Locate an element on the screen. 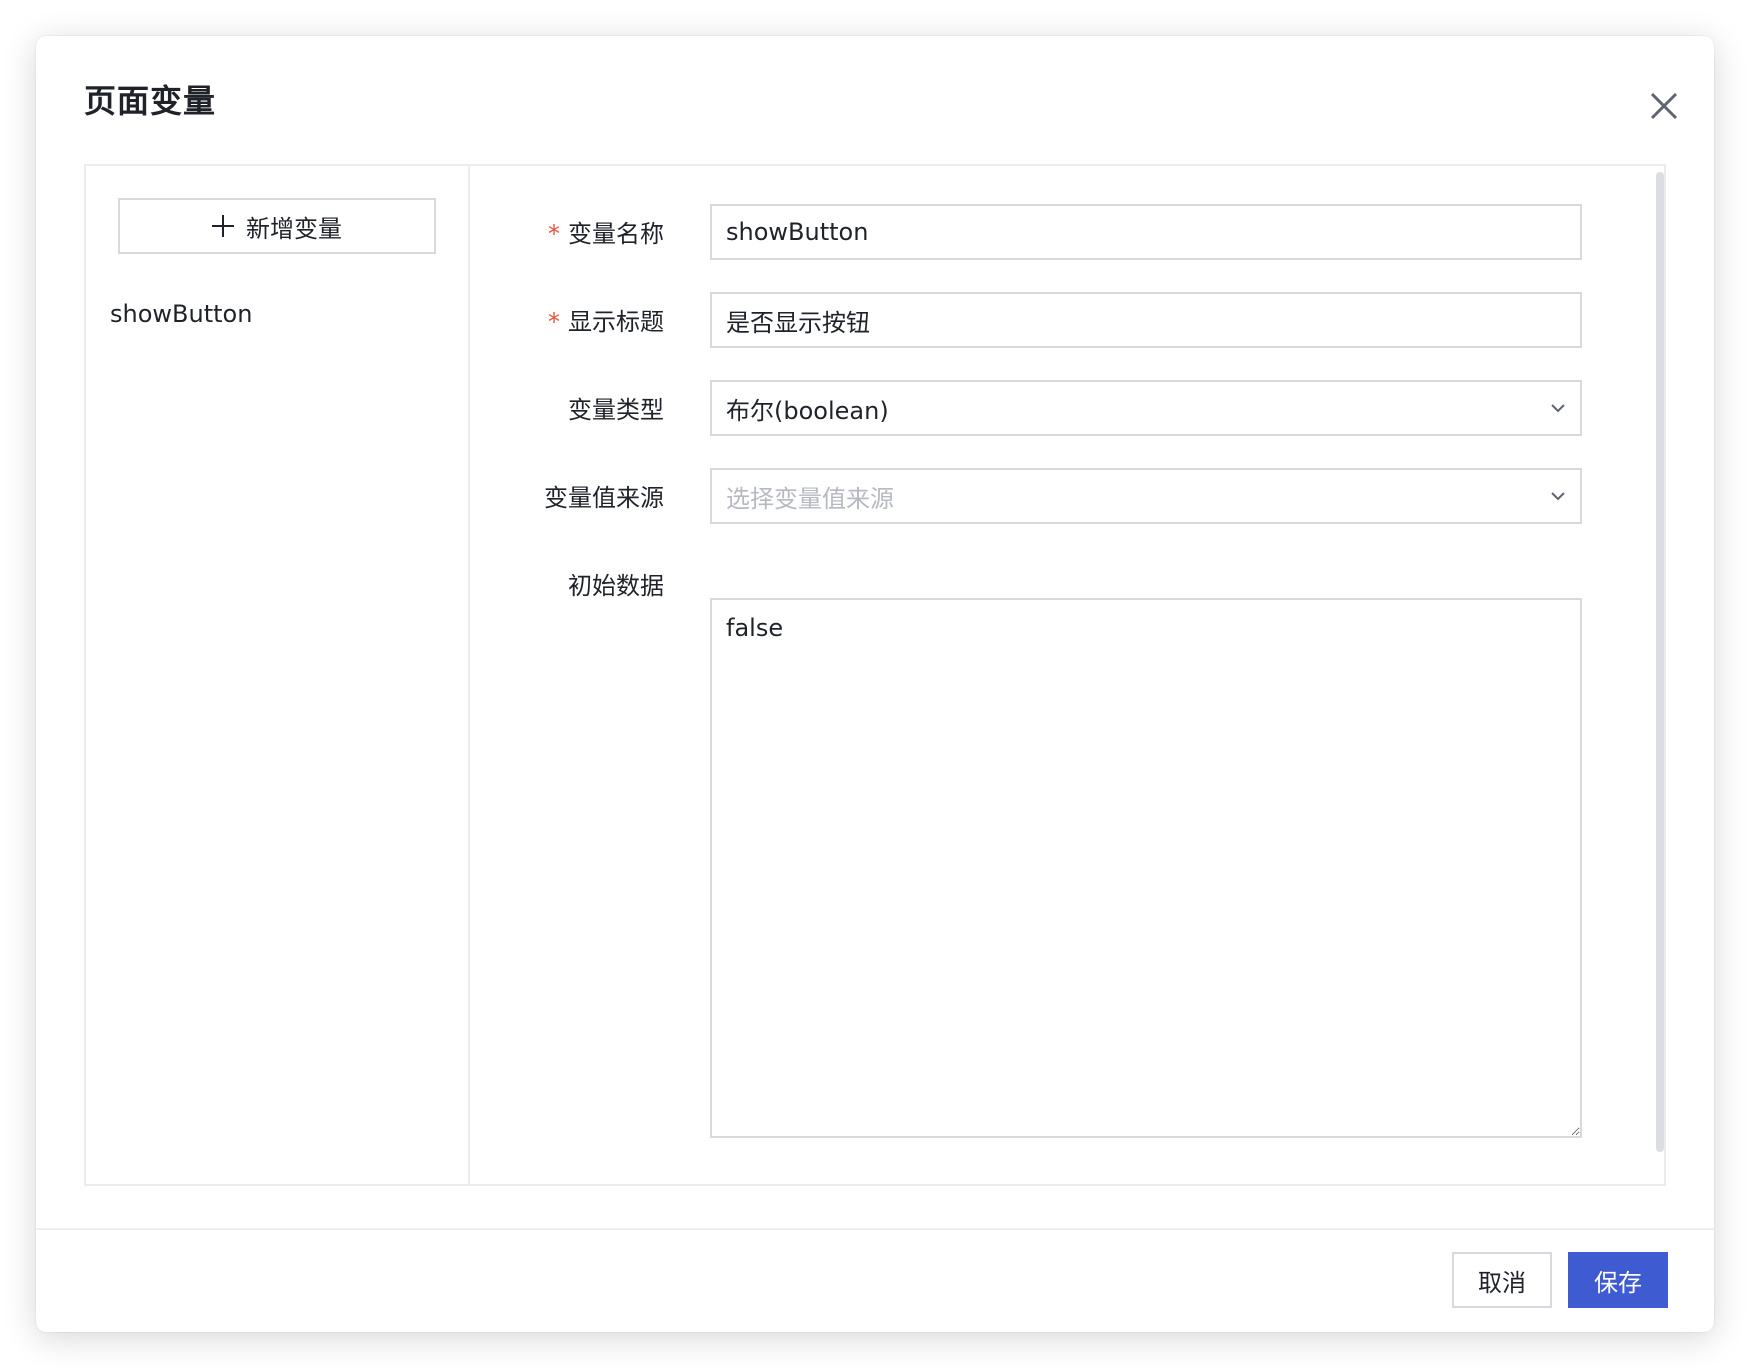 This screenshot has width=1750, height=1368. initial-data-label: 初始数据 is located at coordinates (616, 586).